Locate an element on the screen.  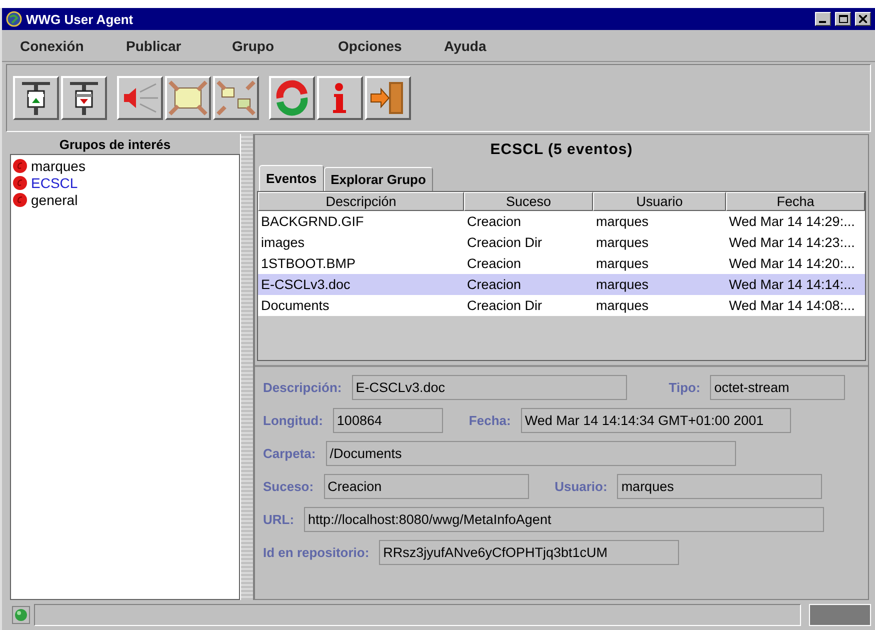
table-cell: BACKGRND.GIF is located at coordinates (361, 221).